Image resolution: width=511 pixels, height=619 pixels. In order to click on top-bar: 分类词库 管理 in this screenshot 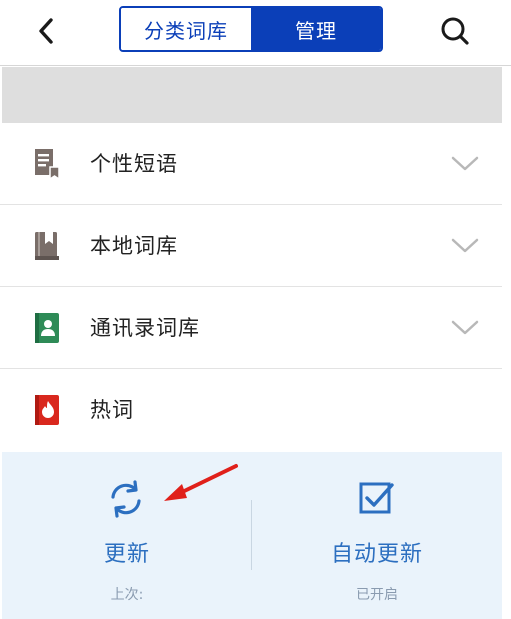, I will do `click(255, 33)`.